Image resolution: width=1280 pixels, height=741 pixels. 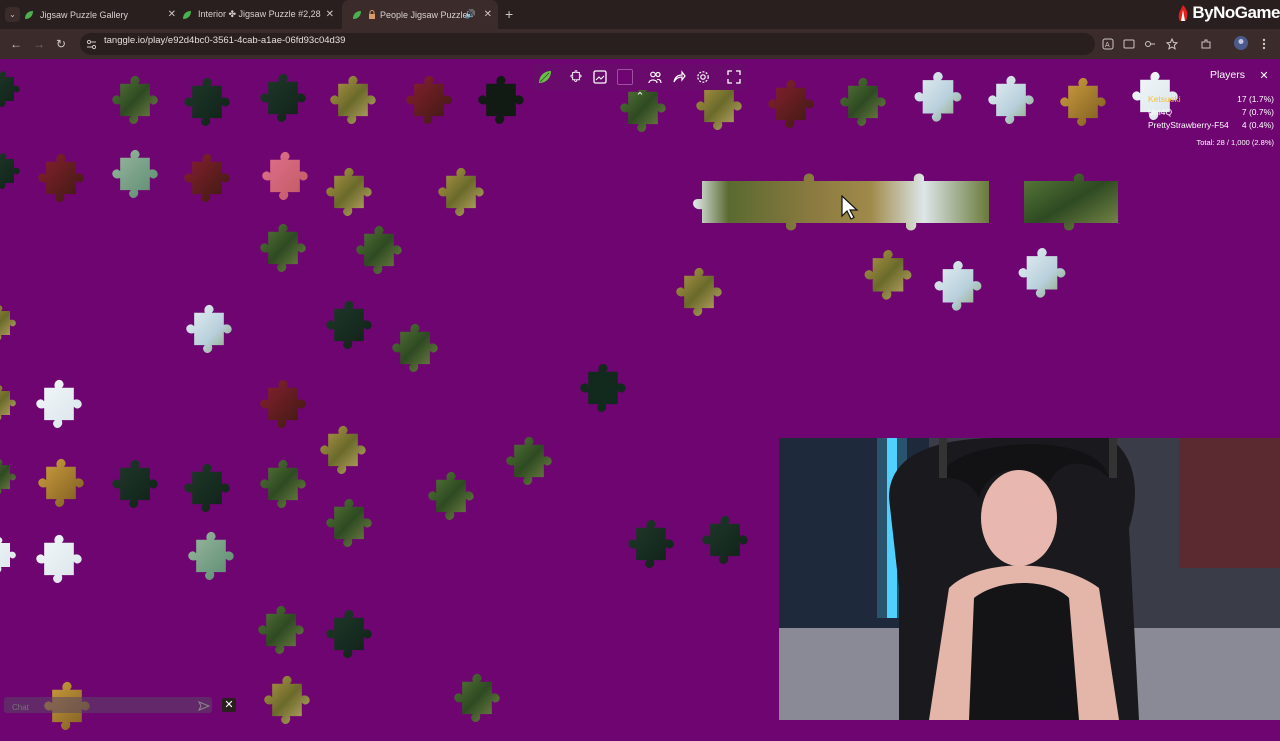 What do you see at coordinates (734, 77) in the screenshot?
I see `fullscreen-icon` at bounding box center [734, 77].